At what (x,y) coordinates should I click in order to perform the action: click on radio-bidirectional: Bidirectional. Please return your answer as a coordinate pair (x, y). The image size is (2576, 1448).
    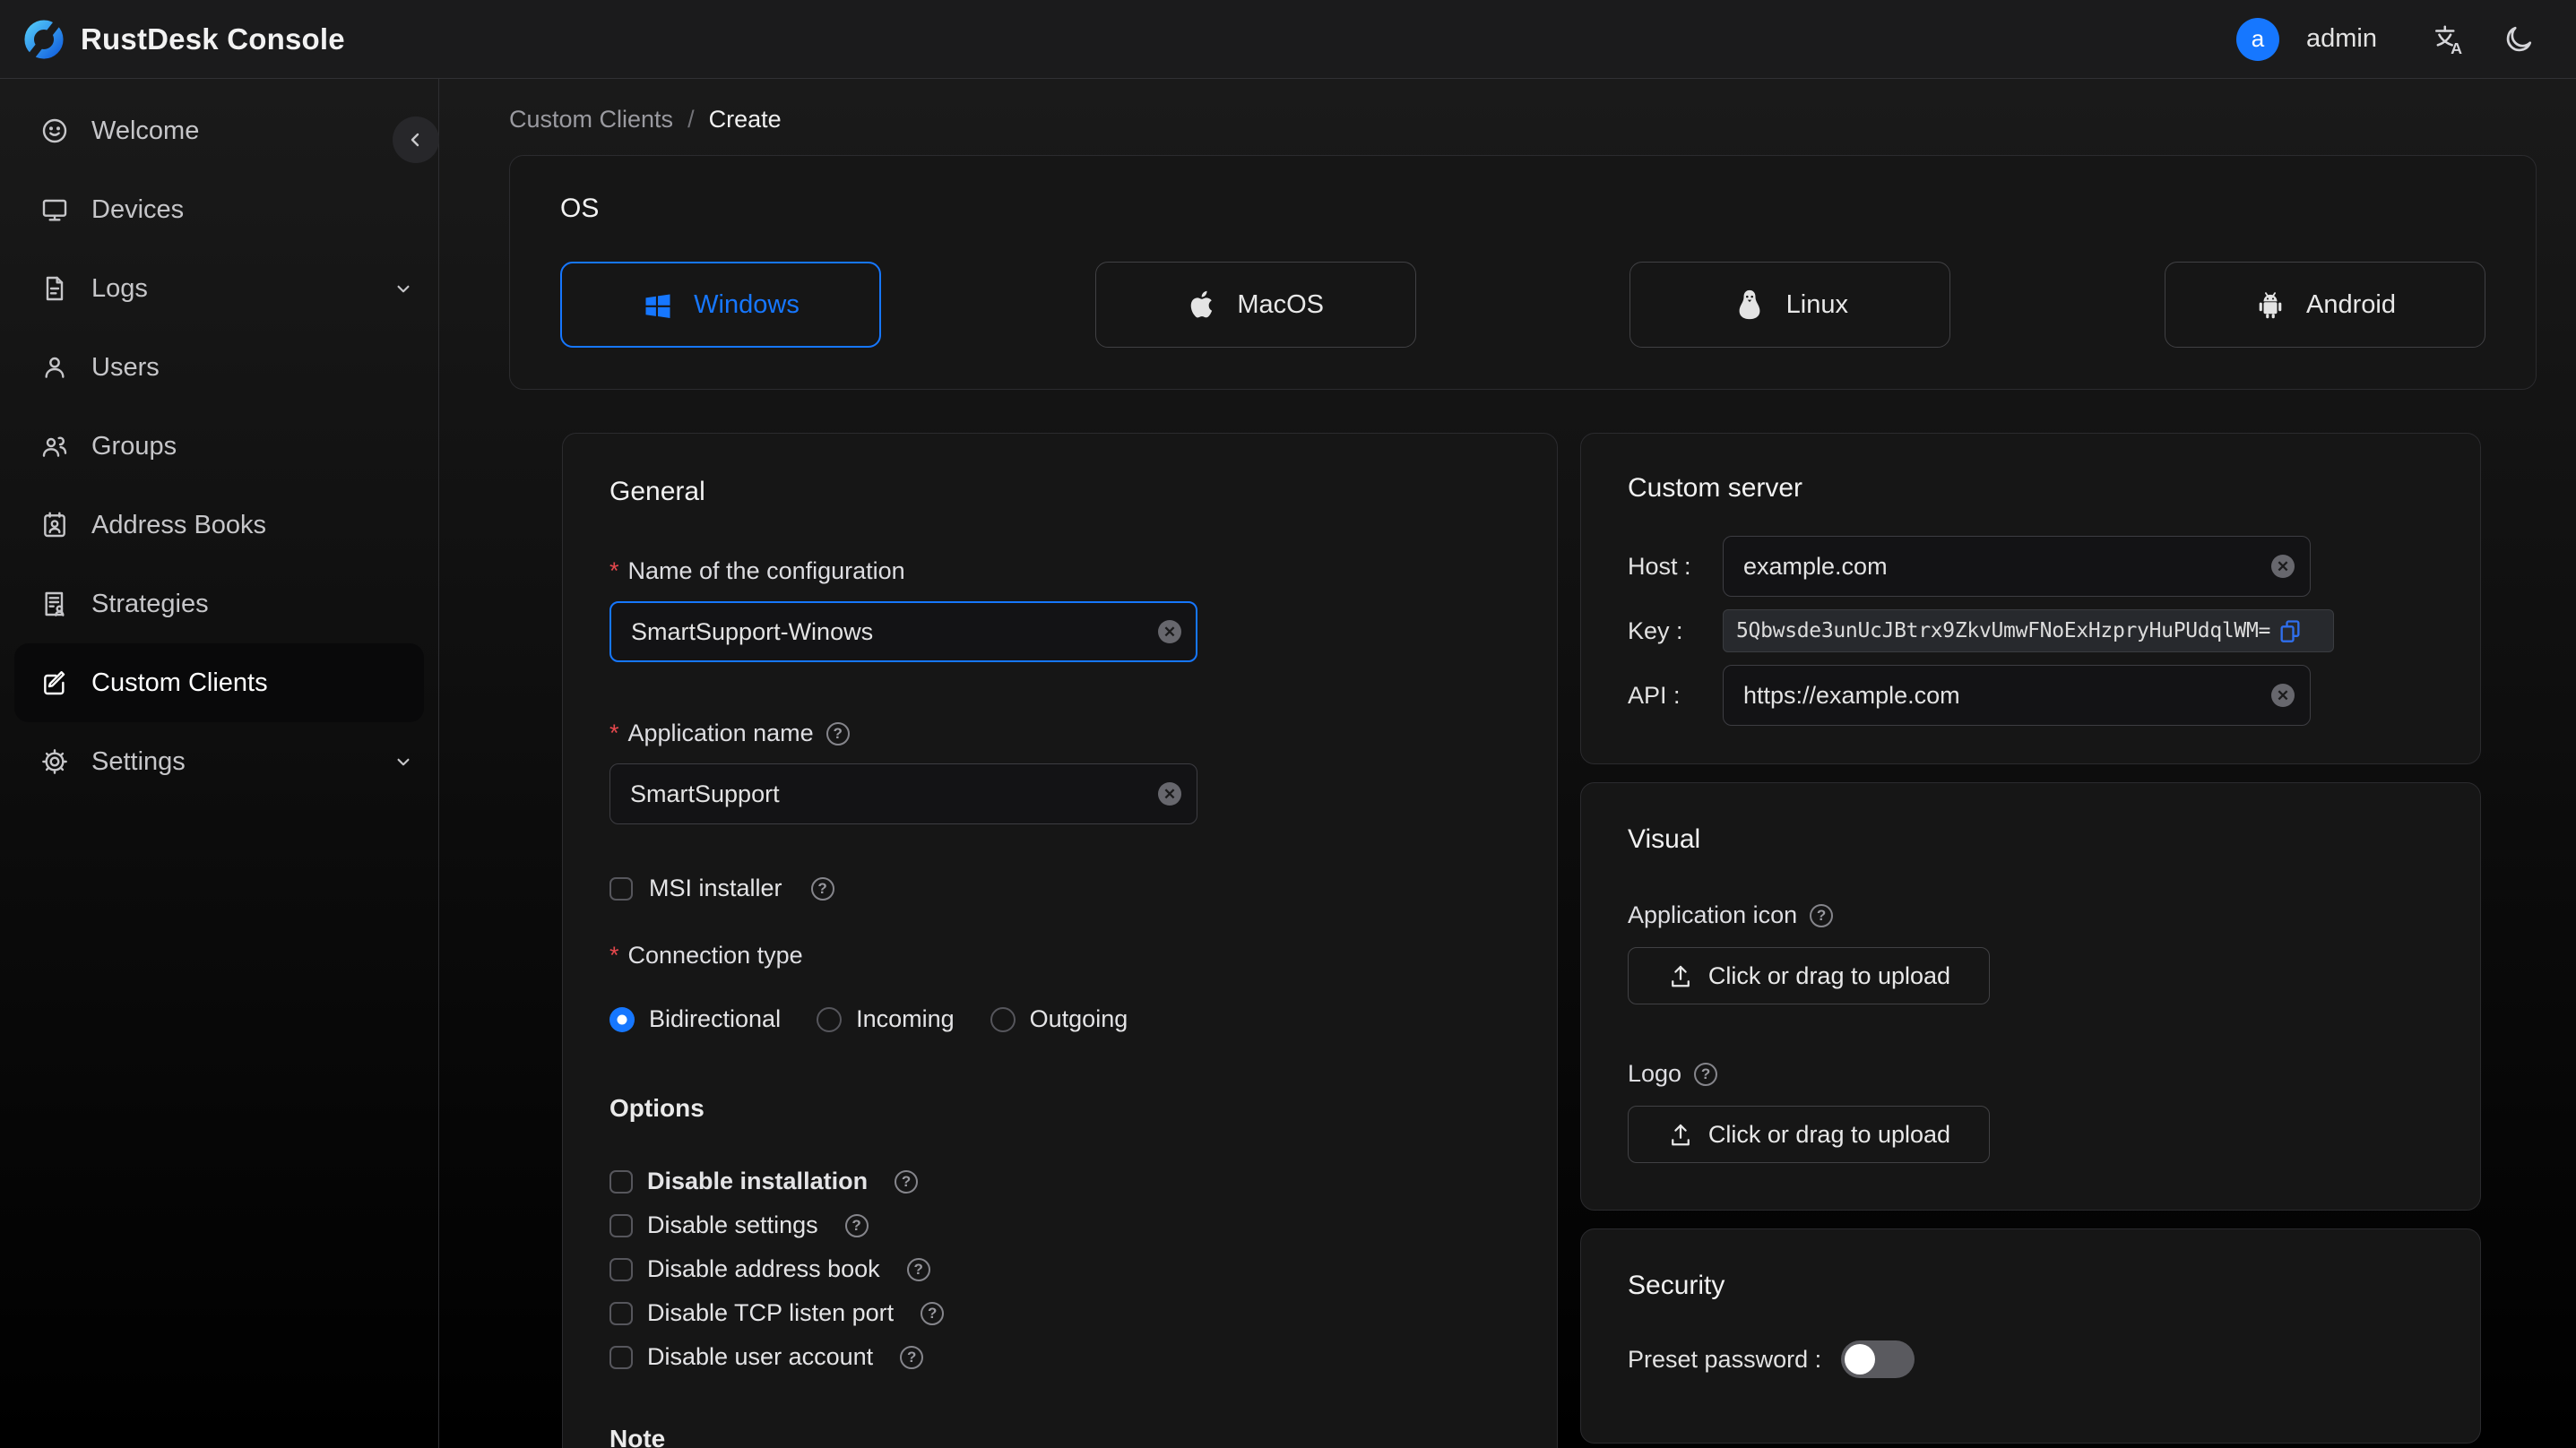
    Looking at the image, I should click on (695, 1019).